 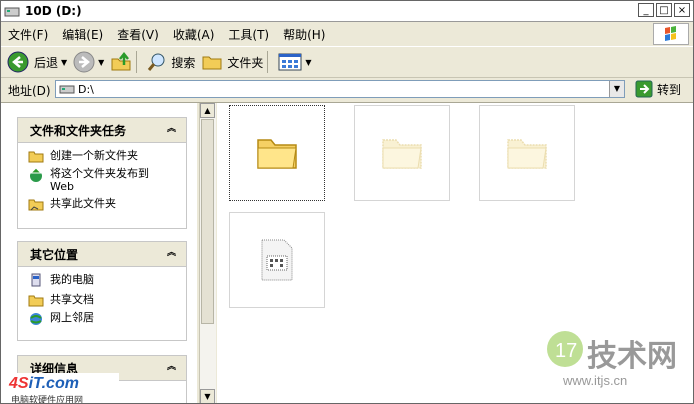 I want to click on menu-file: 文件(F), so click(x=28, y=34).